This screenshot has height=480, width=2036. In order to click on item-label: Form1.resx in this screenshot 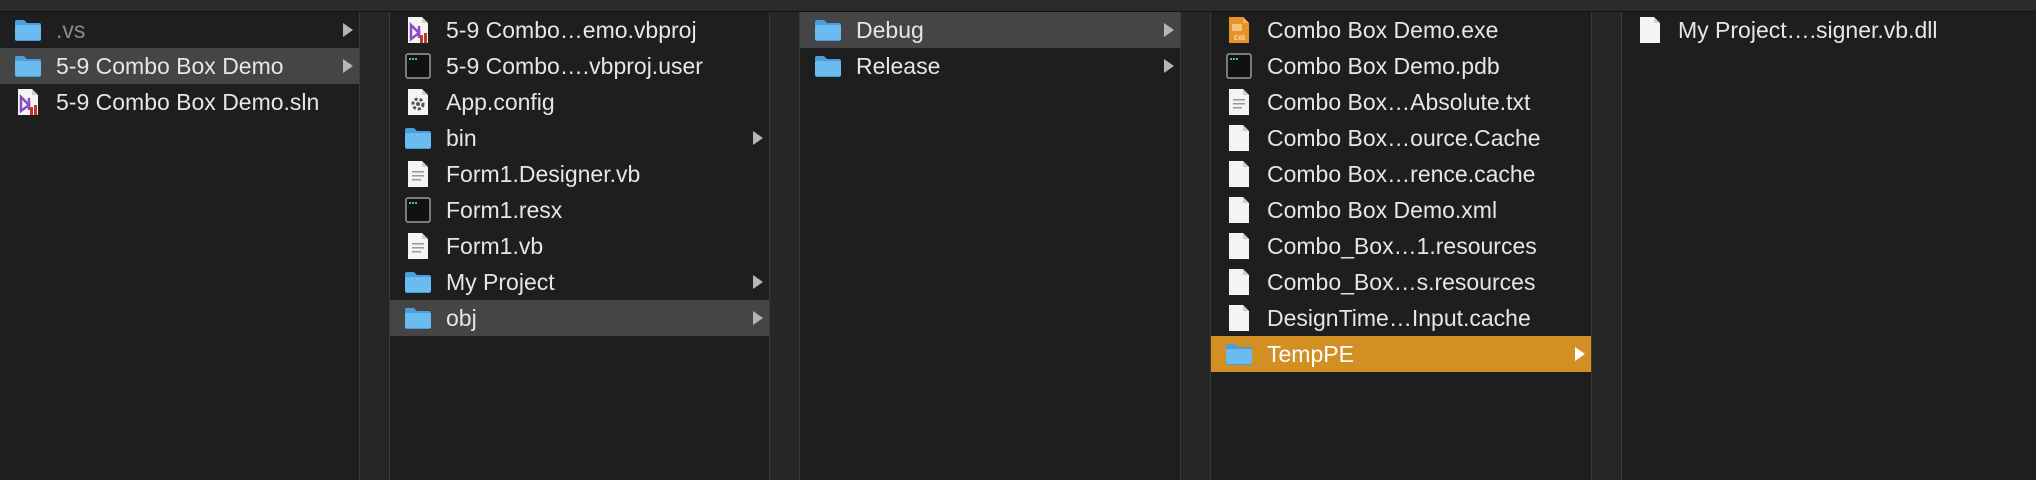, I will do `click(504, 209)`.